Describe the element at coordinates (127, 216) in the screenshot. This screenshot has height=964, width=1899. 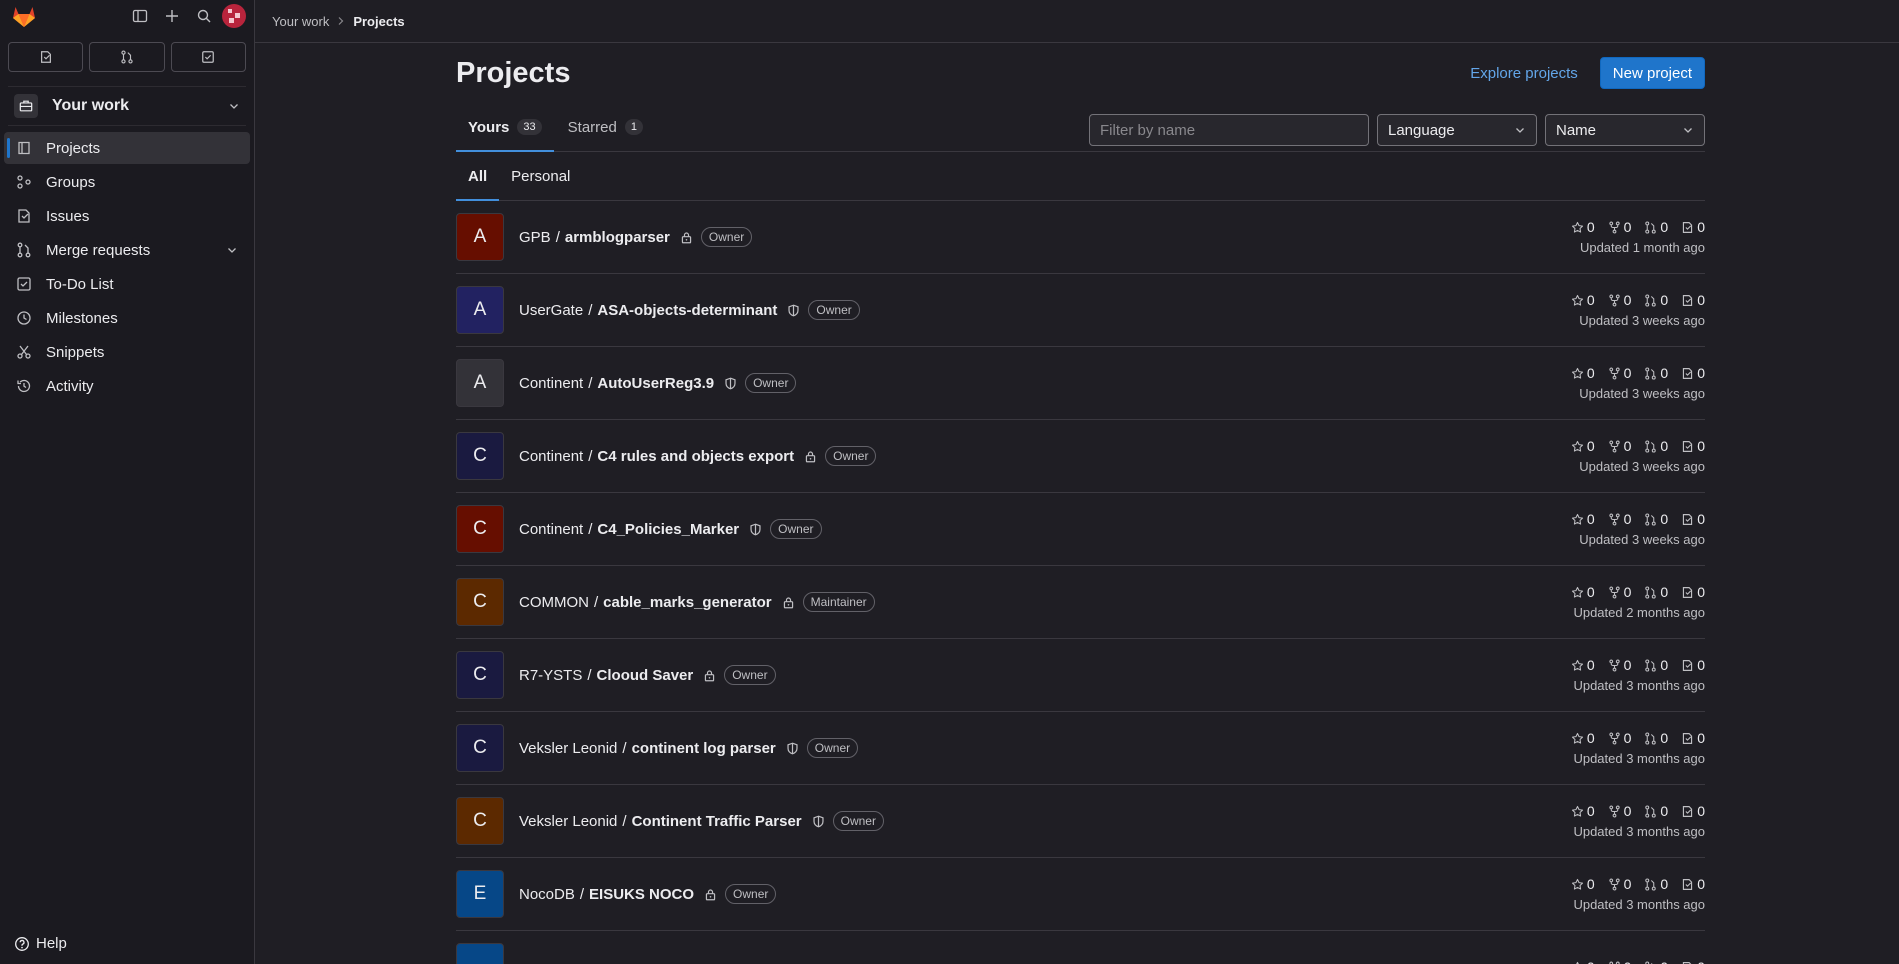
I see `sidebar-item-issues: Issues` at that location.